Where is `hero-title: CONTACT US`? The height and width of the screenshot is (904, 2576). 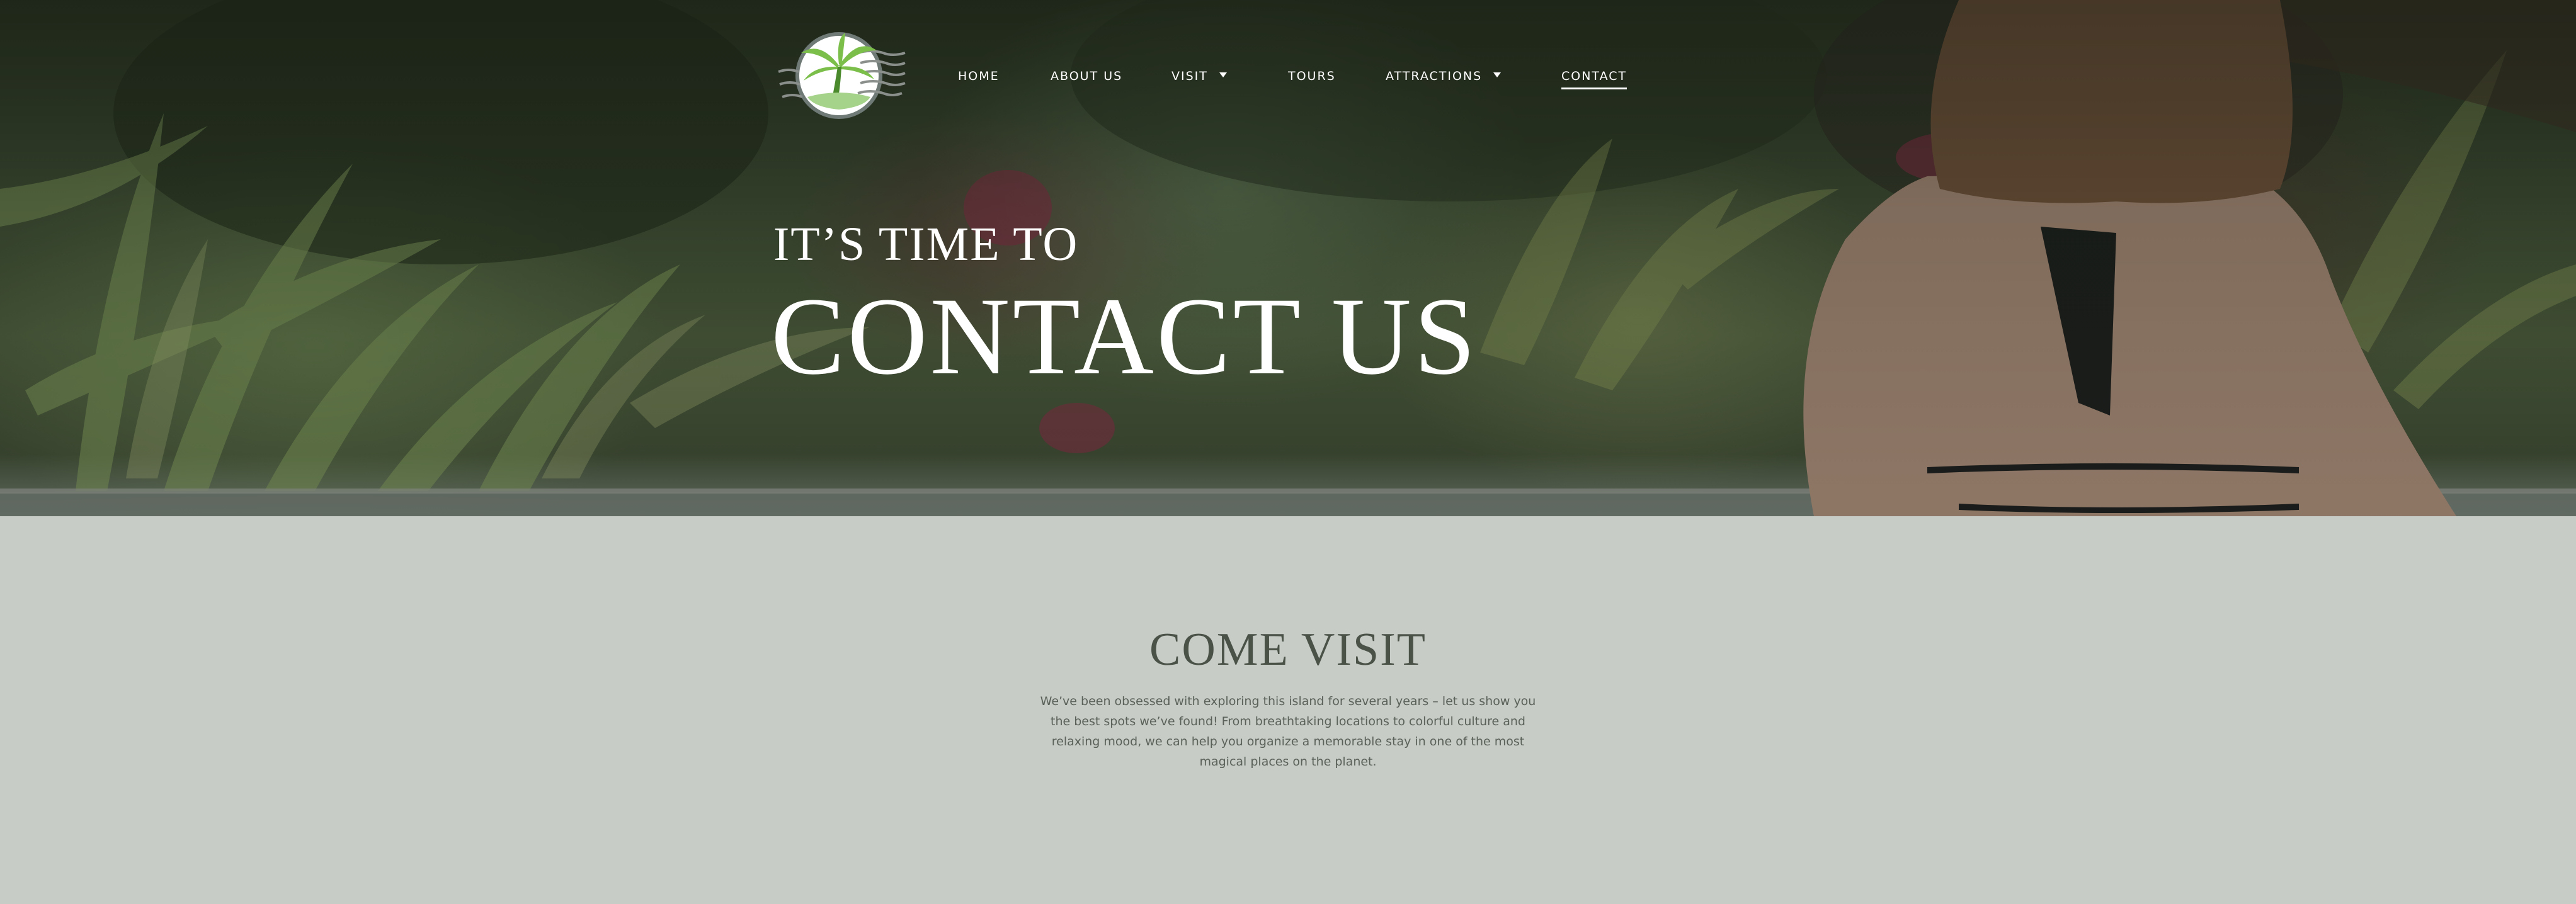 hero-title: CONTACT US is located at coordinates (1124, 336).